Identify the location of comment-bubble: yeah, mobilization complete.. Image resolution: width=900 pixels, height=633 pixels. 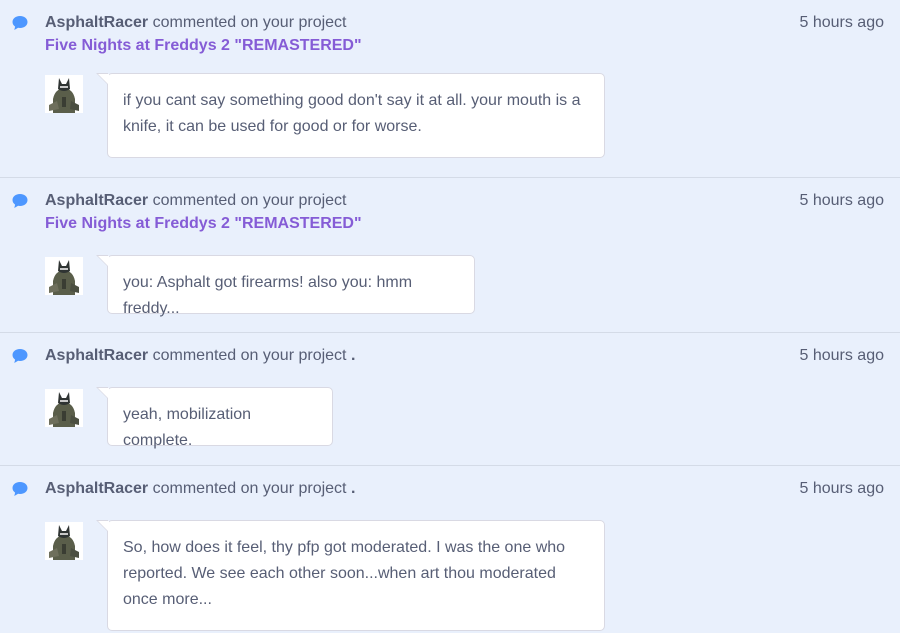
(214, 418).